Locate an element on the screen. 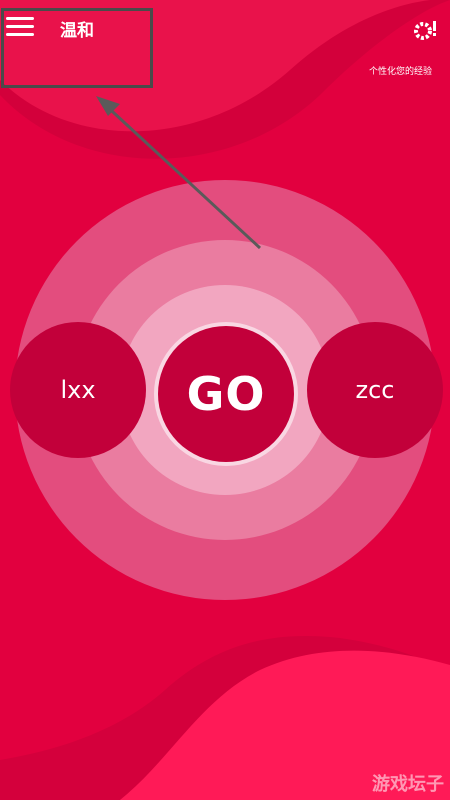 The width and height of the screenshot is (450, 800). annotation-arrow-head is located at coordinates (108, 106).